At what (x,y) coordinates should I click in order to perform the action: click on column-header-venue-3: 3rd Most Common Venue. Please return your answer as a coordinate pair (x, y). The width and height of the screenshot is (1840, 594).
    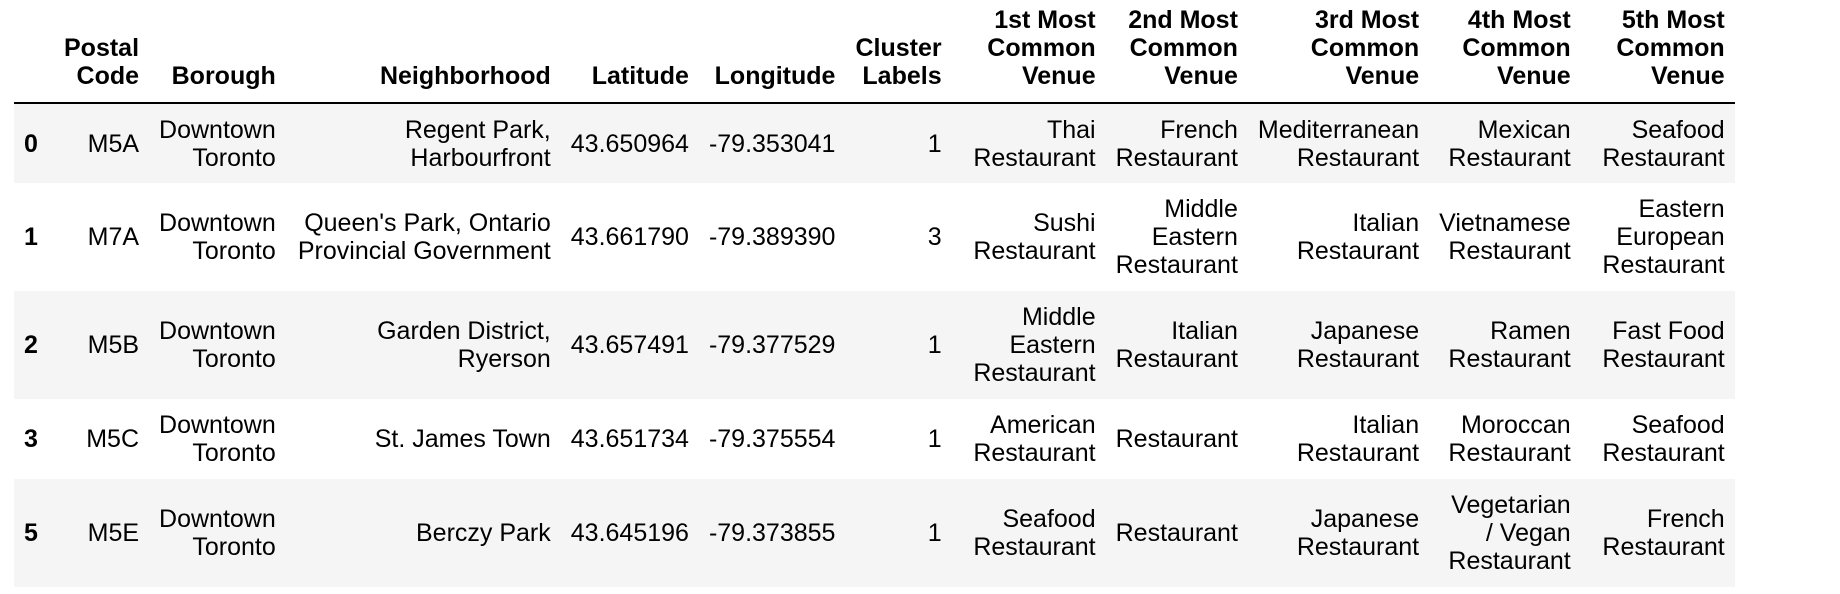
    Looking at the image, I should click on (1338, 52).